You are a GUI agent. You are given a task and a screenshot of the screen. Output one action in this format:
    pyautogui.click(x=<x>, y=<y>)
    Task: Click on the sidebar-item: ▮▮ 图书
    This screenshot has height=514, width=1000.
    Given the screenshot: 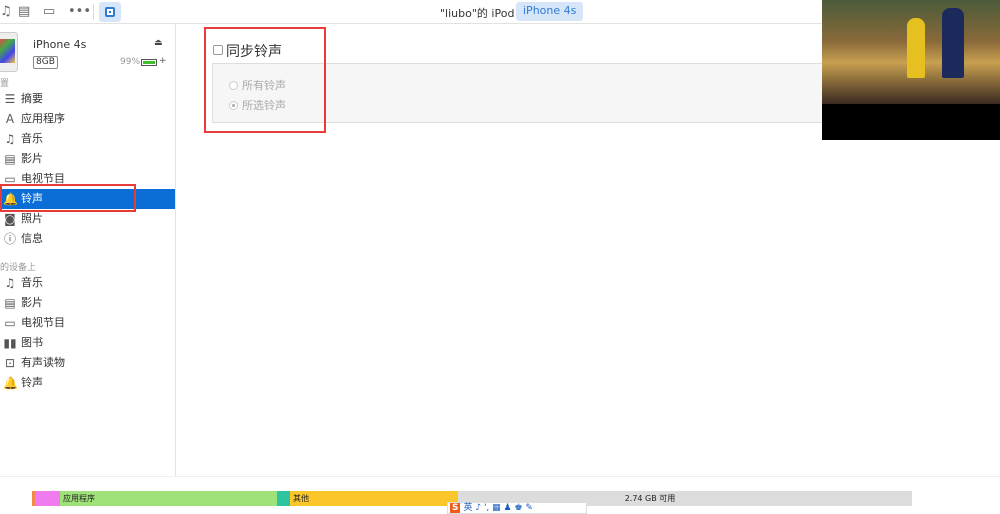 What is the action you would take?
    pyautogui.click(x=87, y=343)
    